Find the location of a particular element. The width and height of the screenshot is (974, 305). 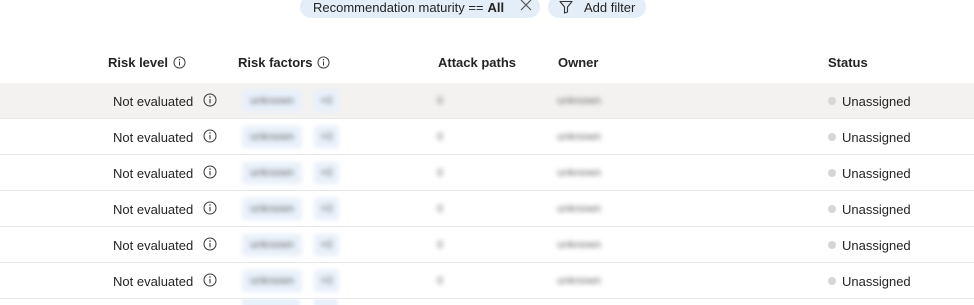

attack-paths-header-label: Attack paths is located at coordinates (477, 62).